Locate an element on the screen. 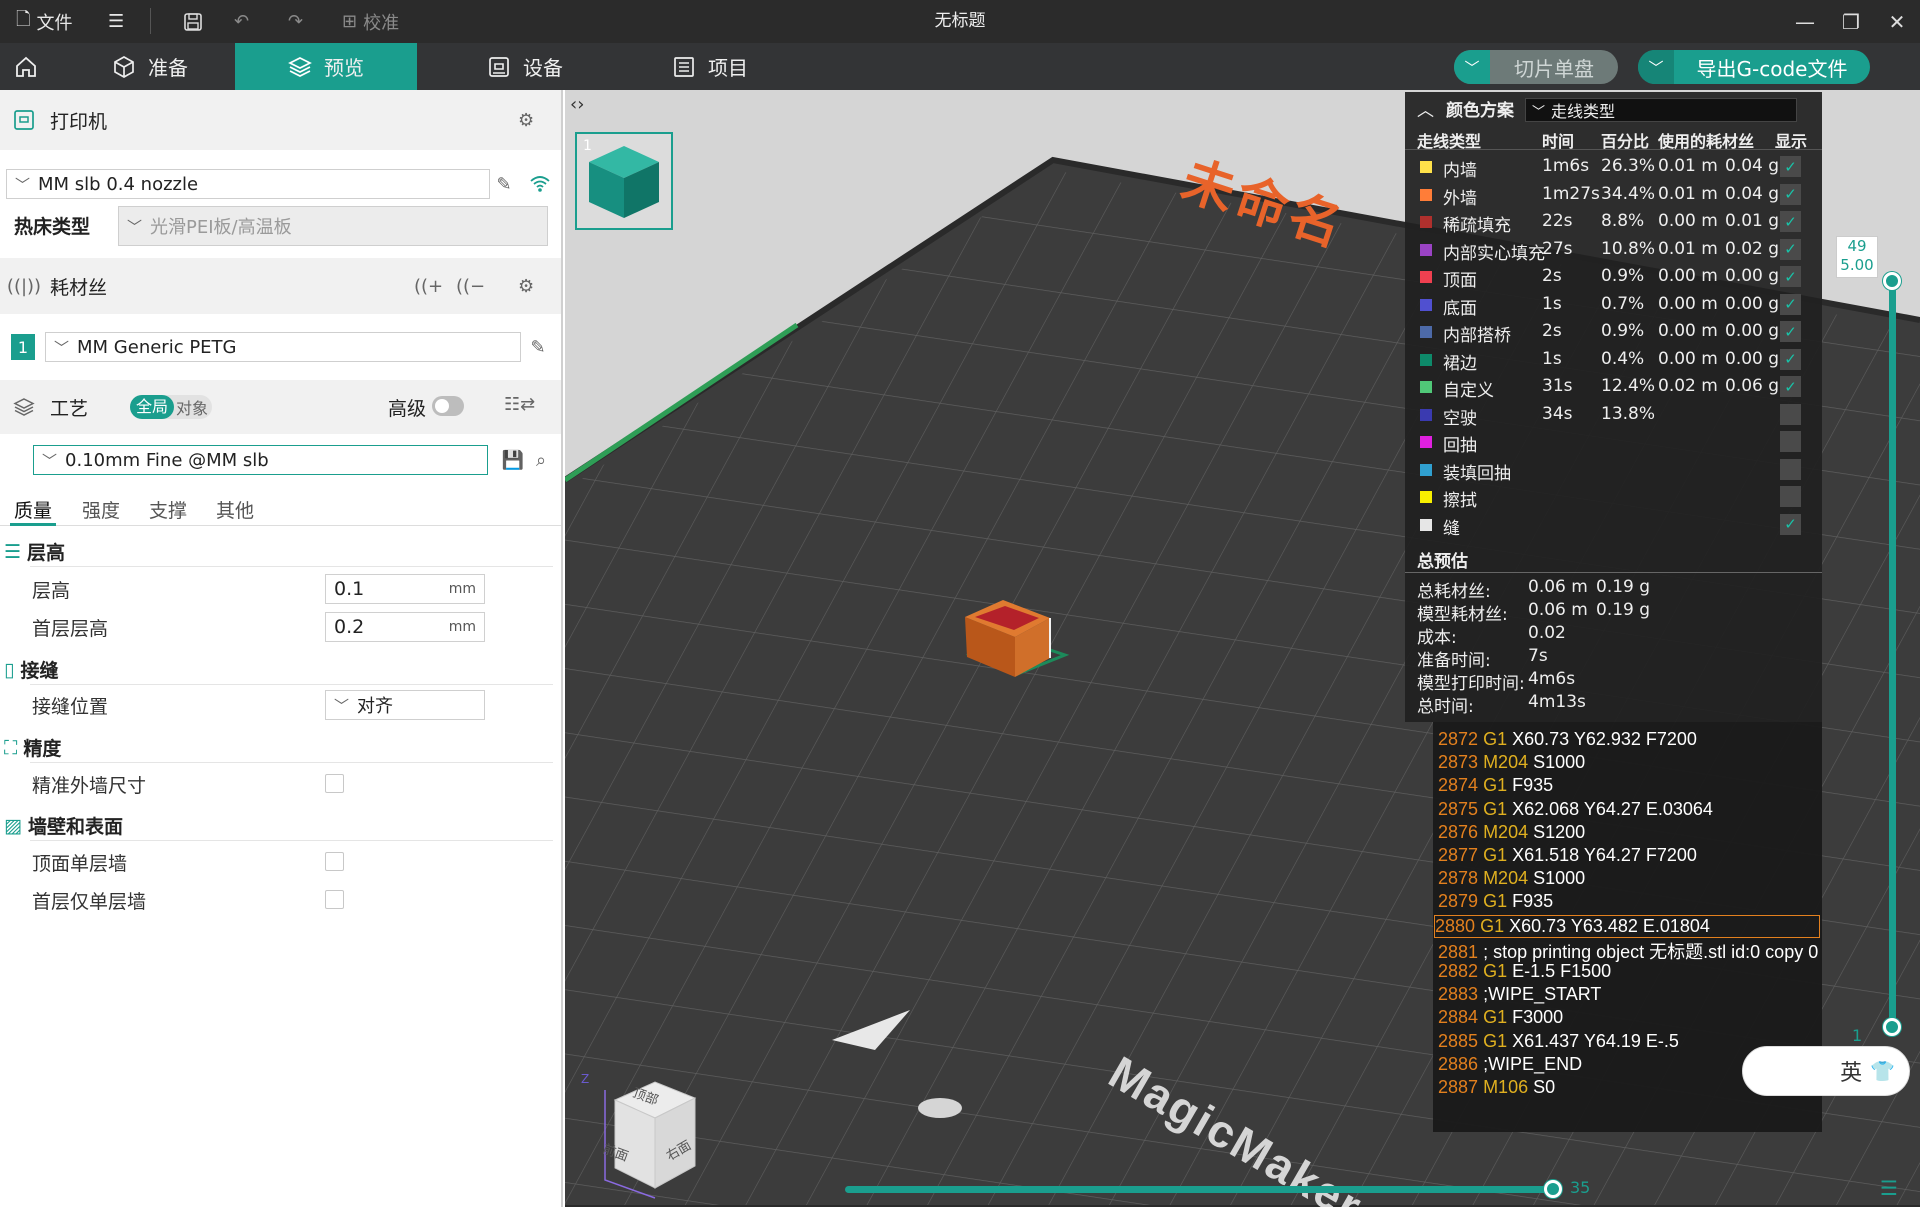 Image resolution: width=1920 pixels, height=1207 pixels. legend-row-name: 擦拭 is located at coordinates (1460, 501).